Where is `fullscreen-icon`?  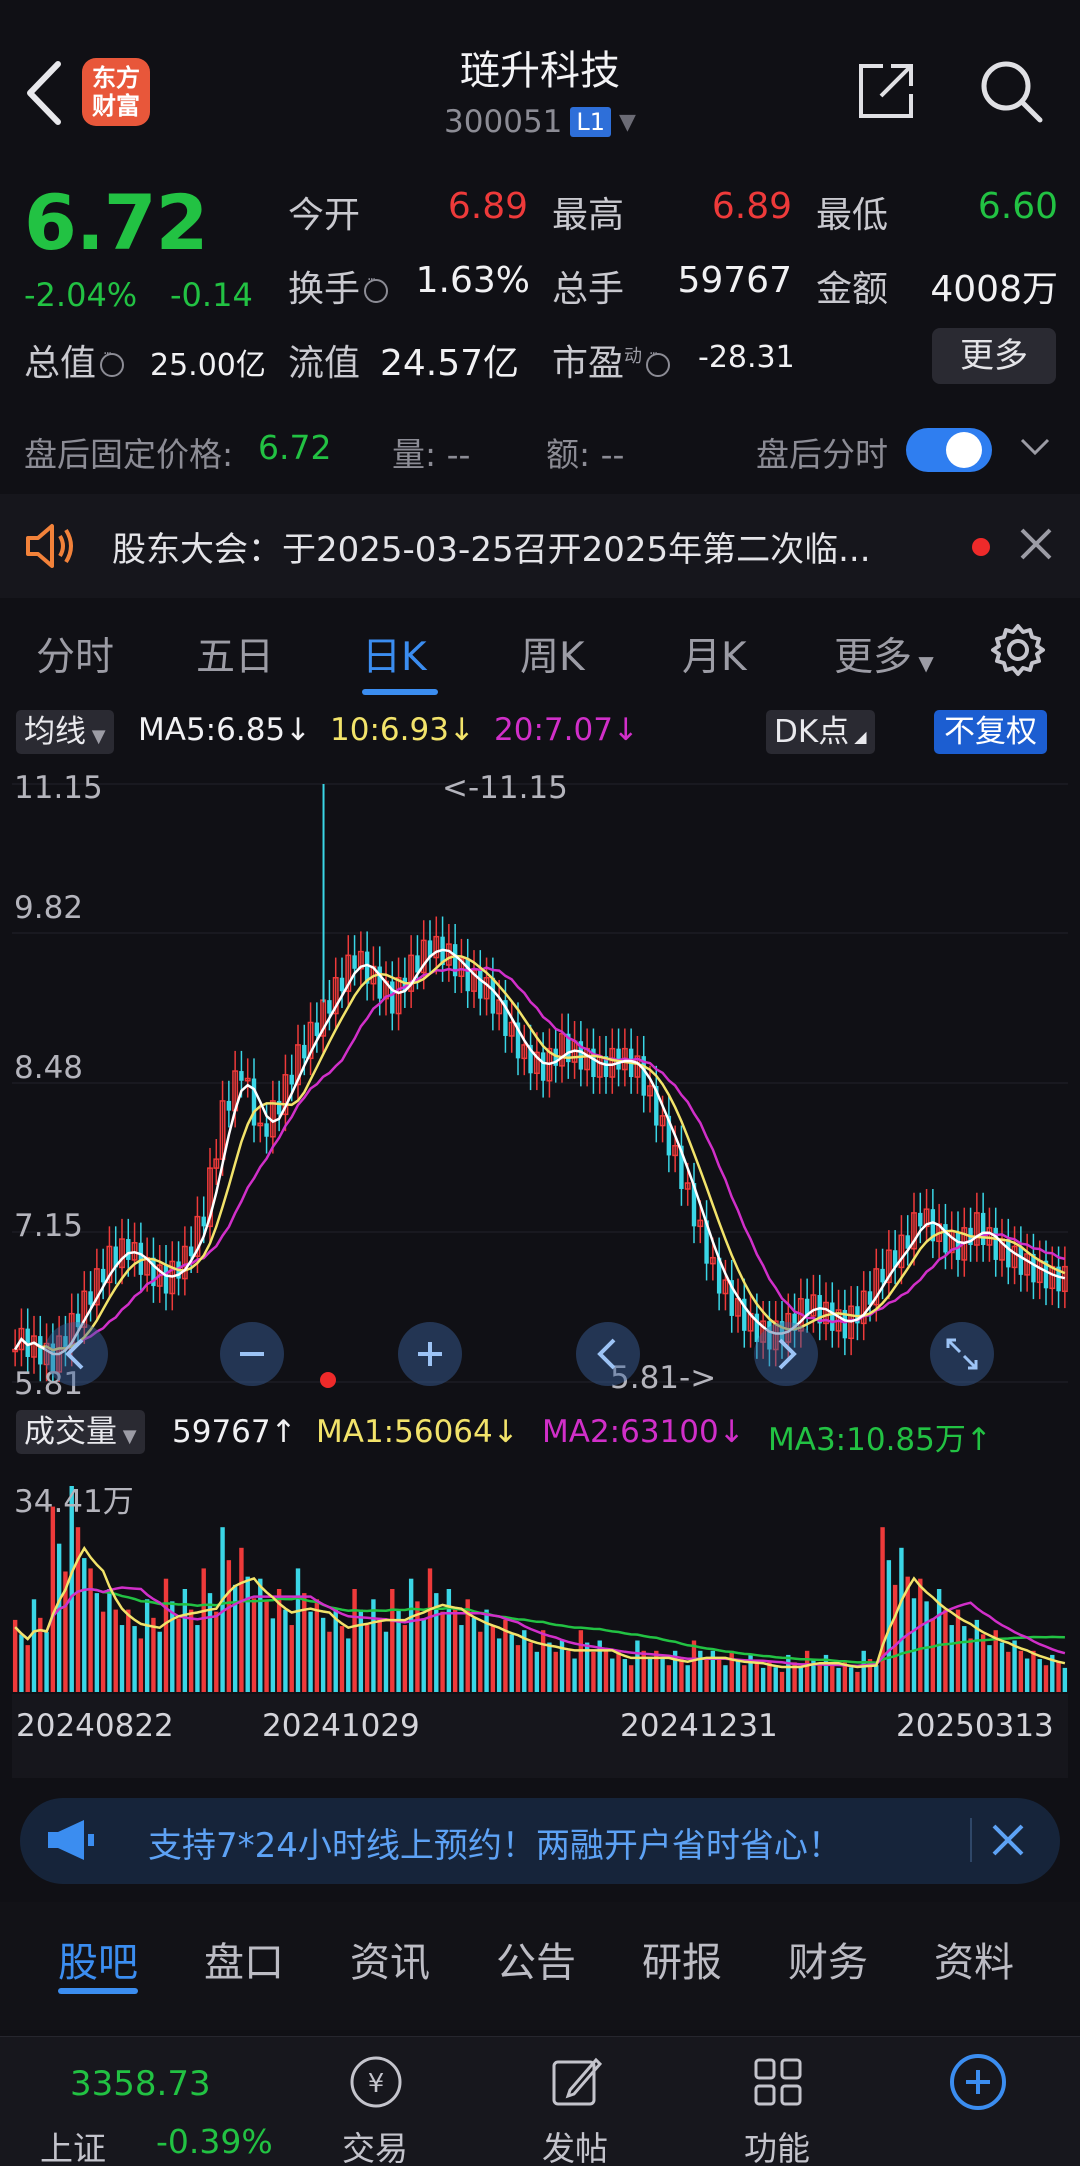 fullscreen-icon is located at coordinates (962, 1354).